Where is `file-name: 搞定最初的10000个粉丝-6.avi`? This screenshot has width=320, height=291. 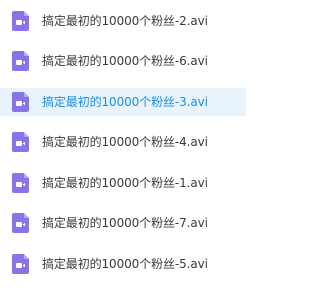
file-name: 搞定最初的10000个粉丝-6.avi is located at coordinates (125, 61).